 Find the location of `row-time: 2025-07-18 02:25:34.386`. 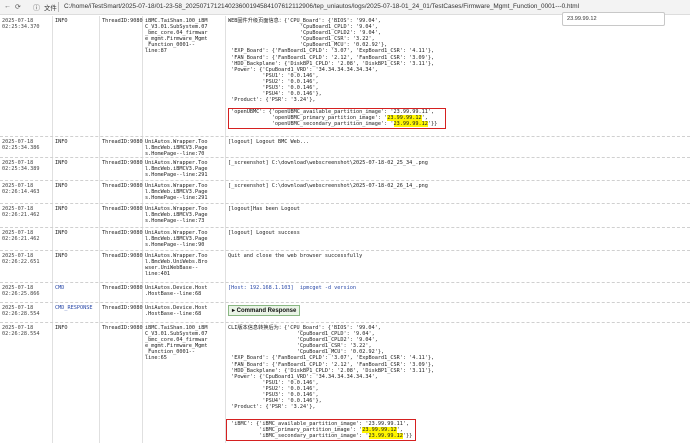

row-time: 2025-07-18 02:25:34.386 is located at coordinates (21, 145).